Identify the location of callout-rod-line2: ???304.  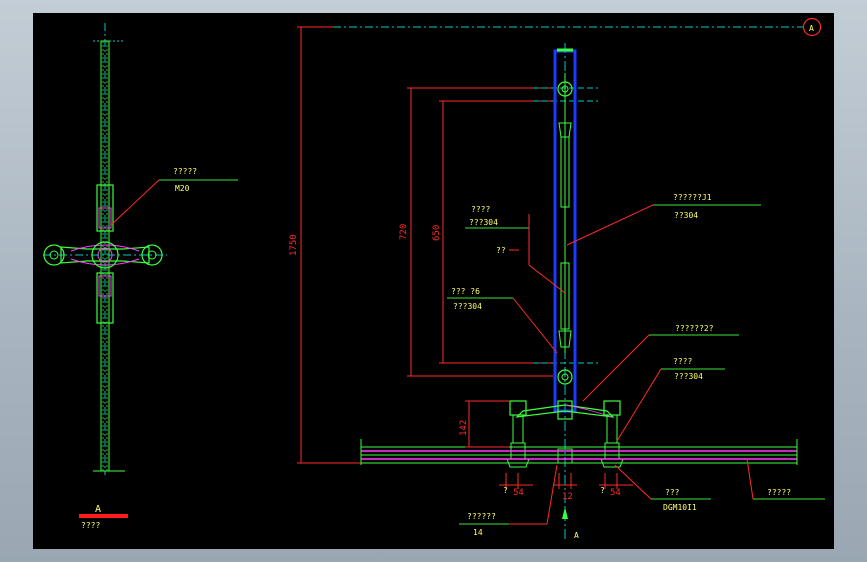
(483, 222).